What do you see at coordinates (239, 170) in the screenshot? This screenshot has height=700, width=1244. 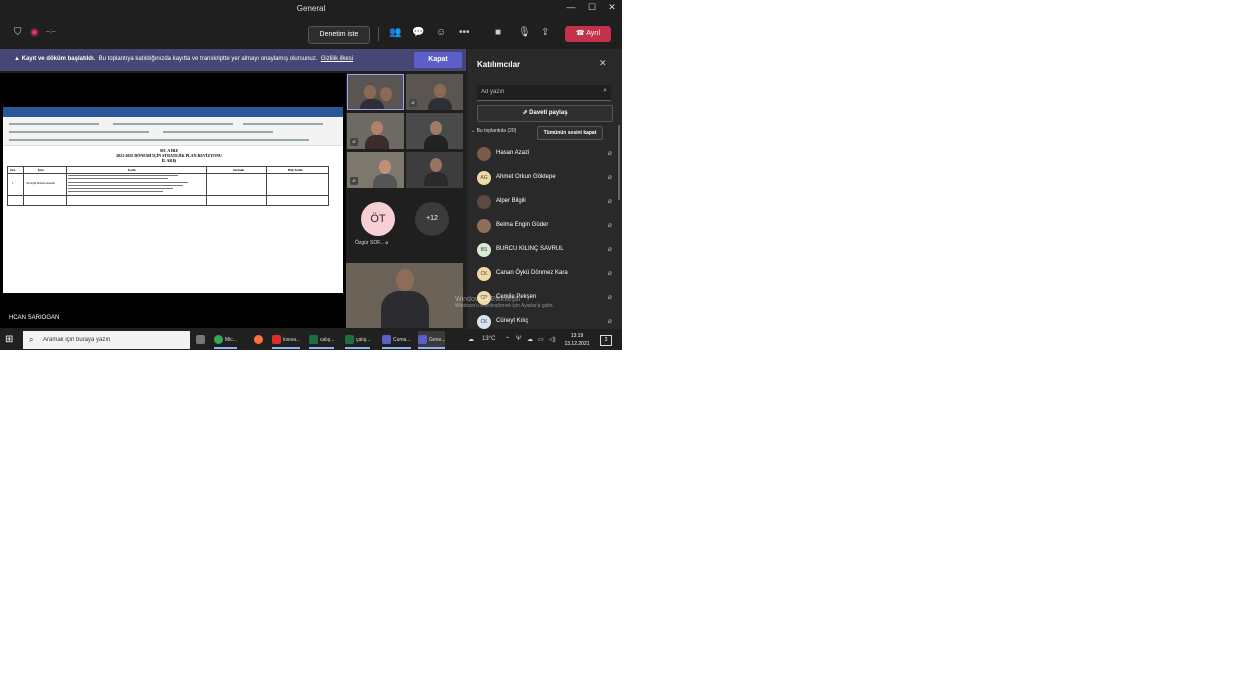 I see `doc-col-3: Sorumlu` at bounding box center [239, 170].